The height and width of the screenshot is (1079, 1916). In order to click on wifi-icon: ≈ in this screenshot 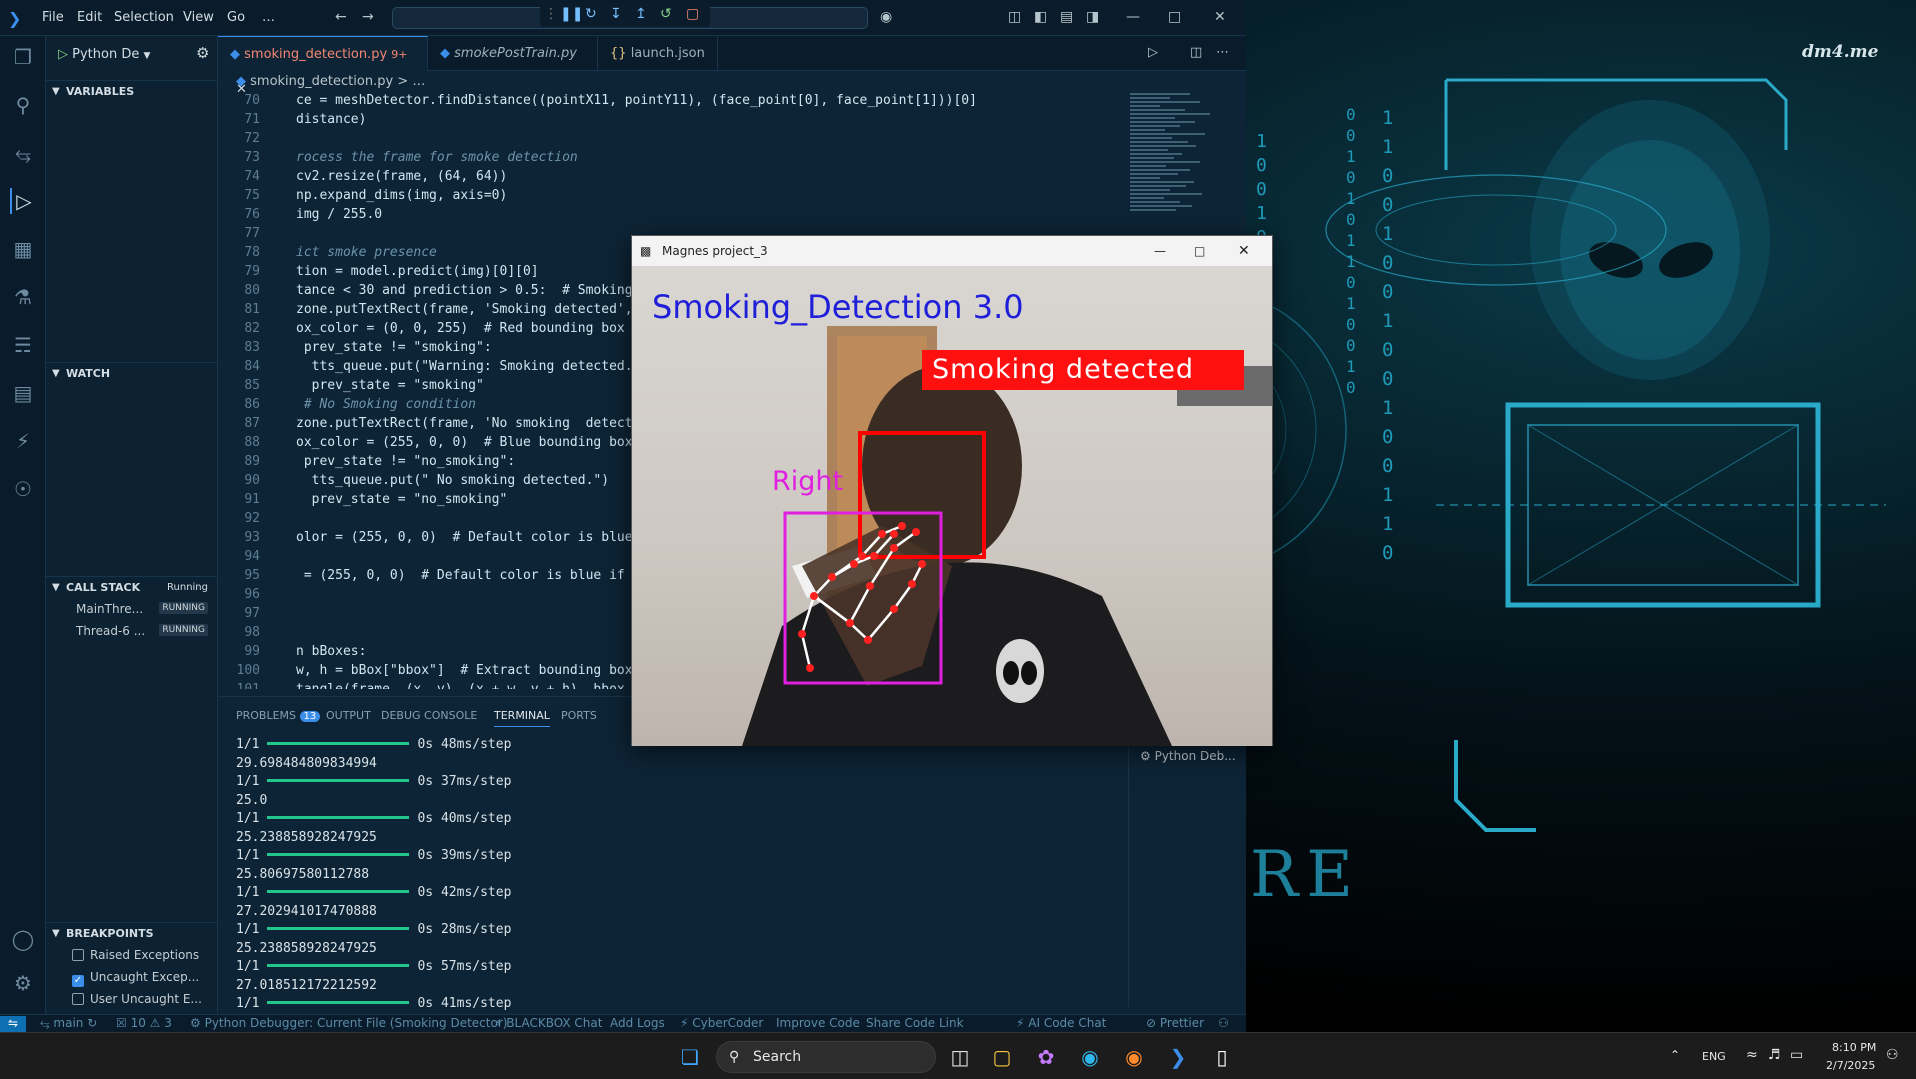, I will do `click(1752, 1055)`.